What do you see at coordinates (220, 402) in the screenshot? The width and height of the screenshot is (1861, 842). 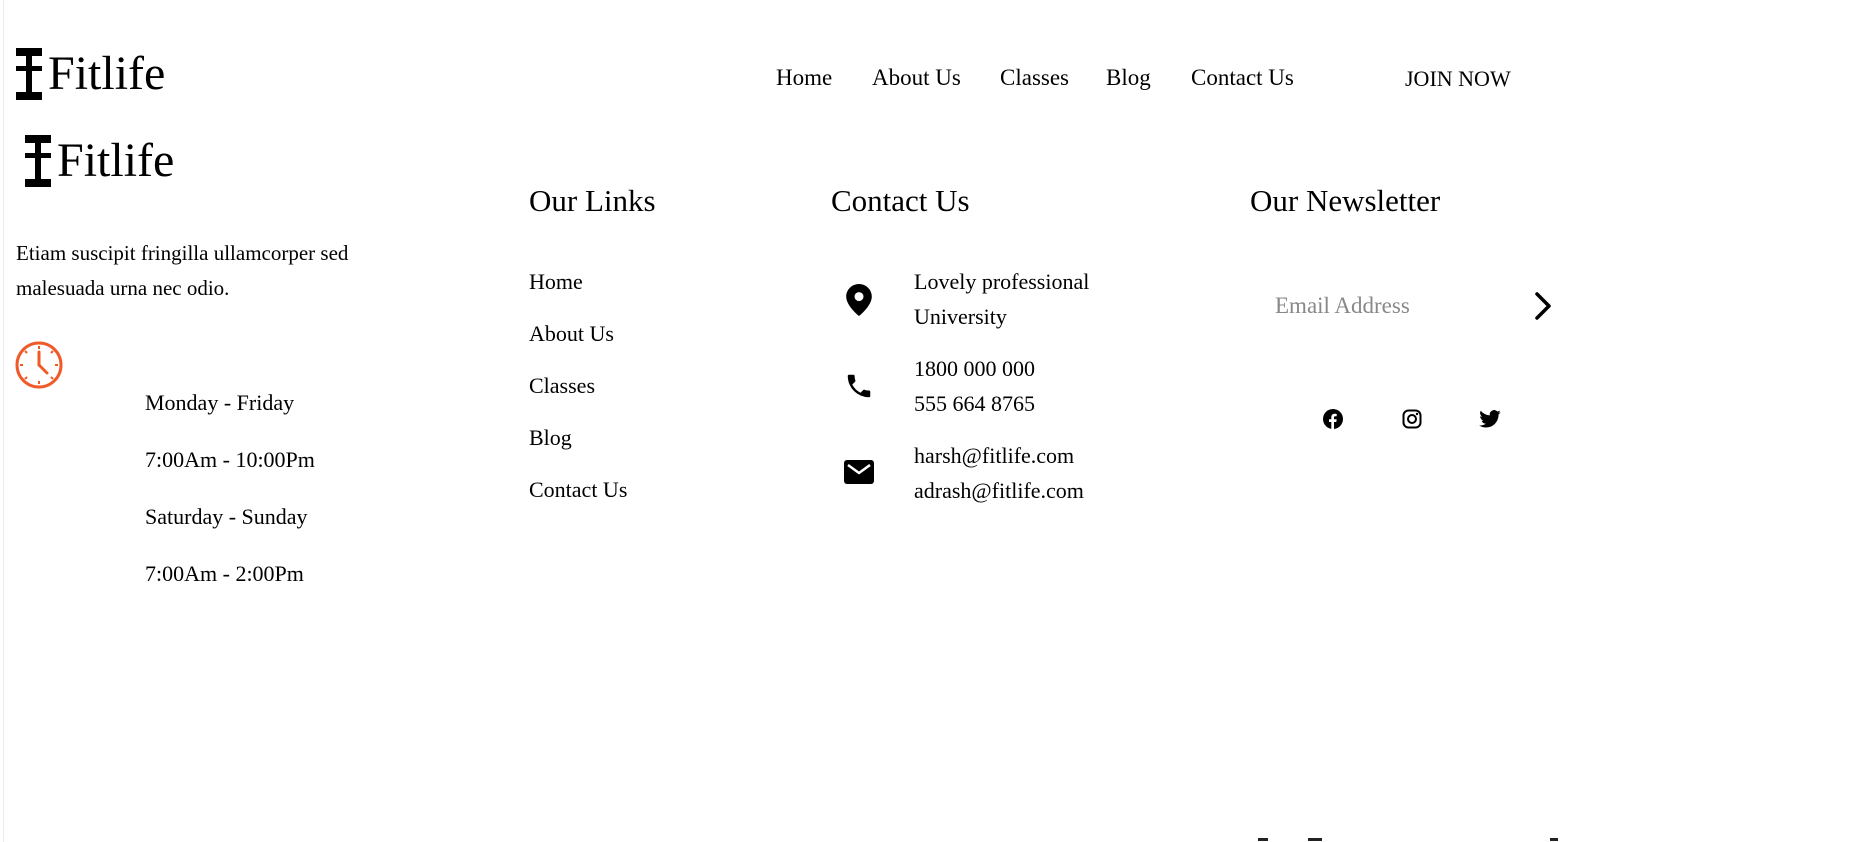 I see `hours-weekday-label: Monday - Friday` at bounding box center [220, 402].